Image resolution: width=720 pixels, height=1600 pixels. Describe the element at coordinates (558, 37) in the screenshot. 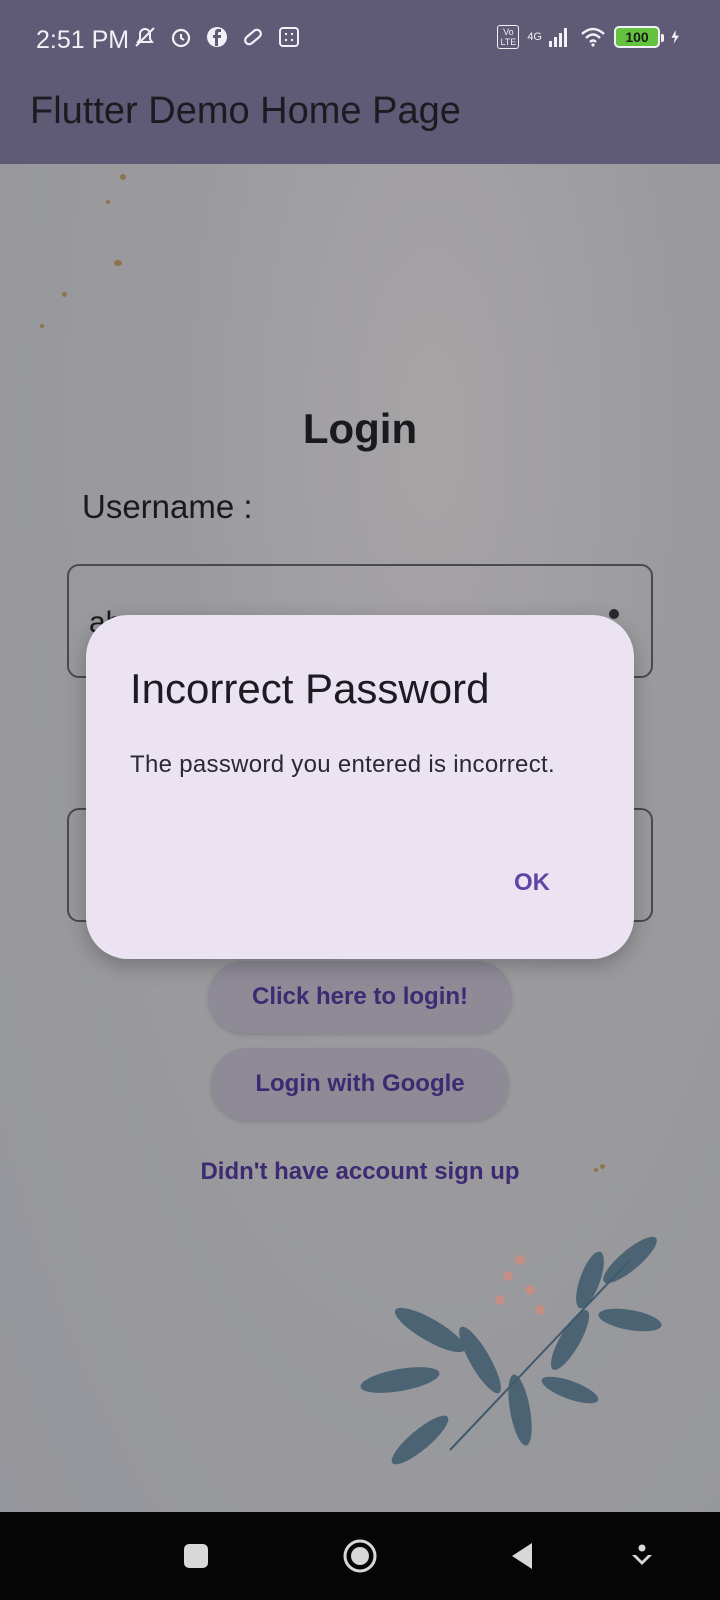

I see `signal-icon` at that location.